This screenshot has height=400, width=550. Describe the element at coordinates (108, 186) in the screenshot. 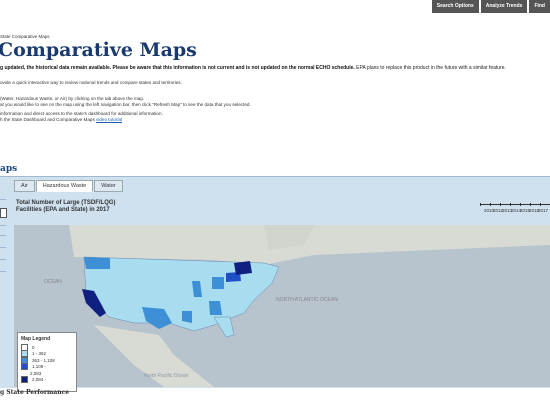

I see `tab-water: Water` at that location.